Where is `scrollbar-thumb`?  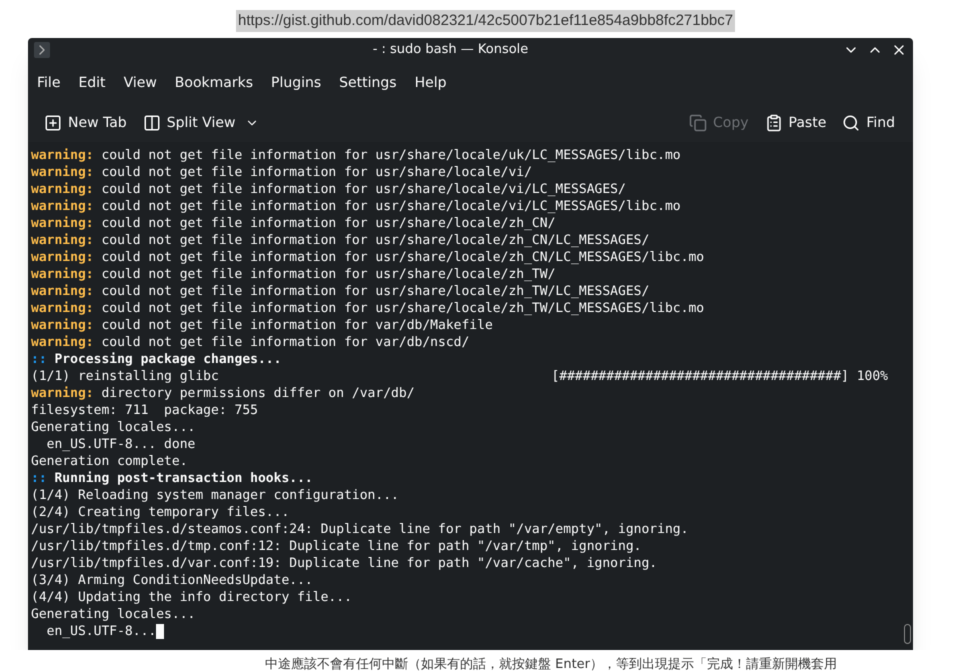
scrollbar-thumb is located at coordinates (907, 634).